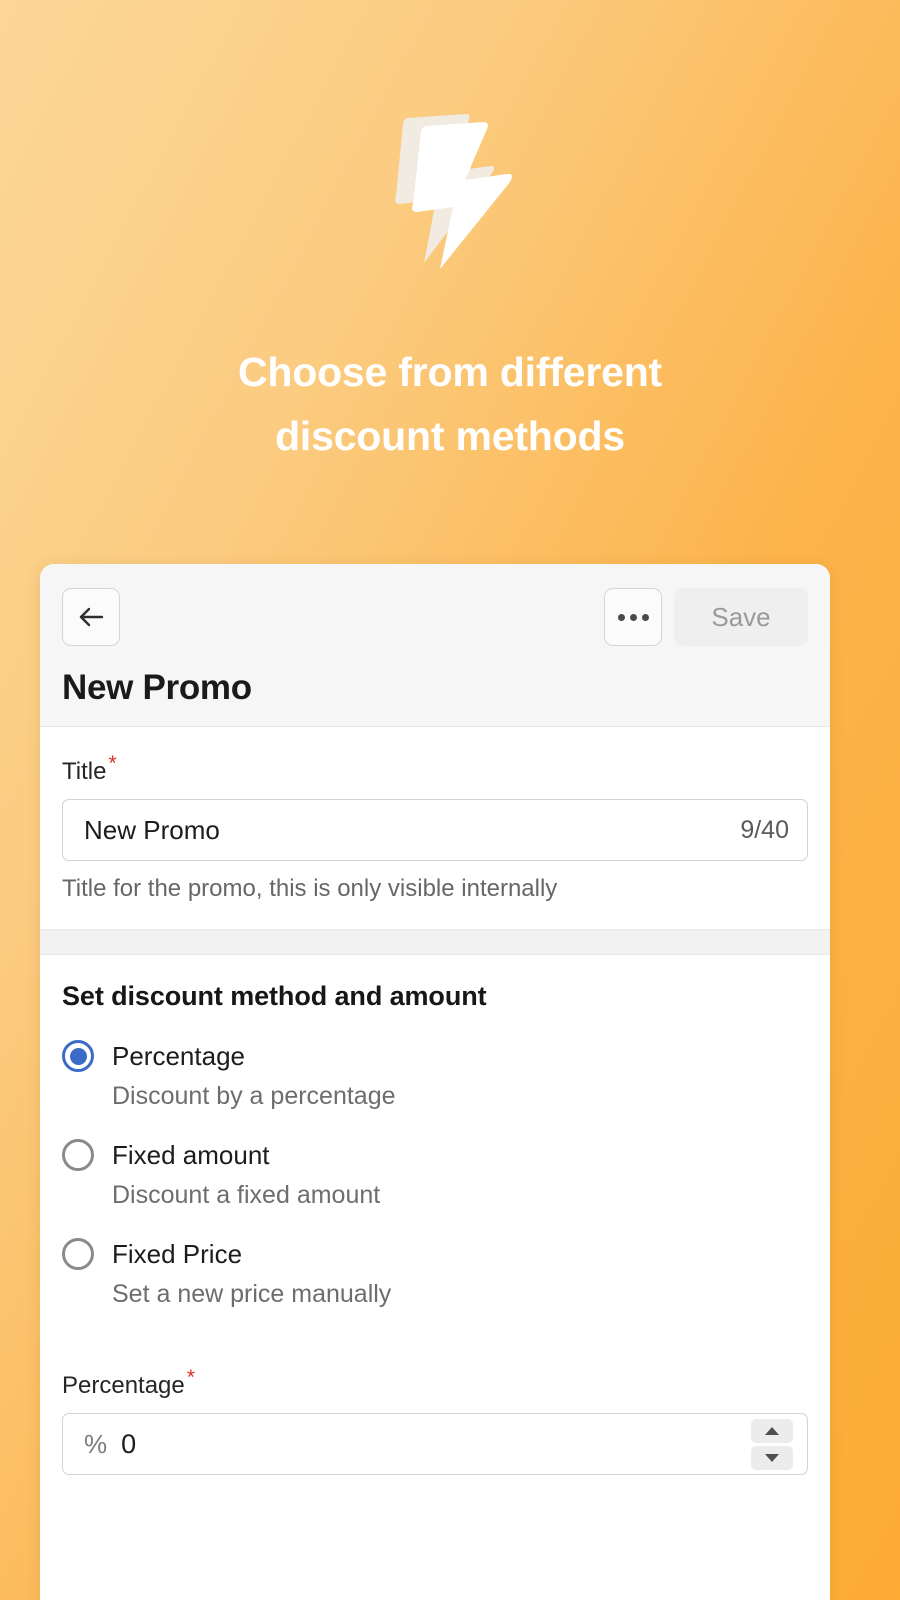 The width and height of the screenshot is (900, 1600). Describe the element at coordinates (435, 942) in the screenshot. I see `section-divider` at that location.